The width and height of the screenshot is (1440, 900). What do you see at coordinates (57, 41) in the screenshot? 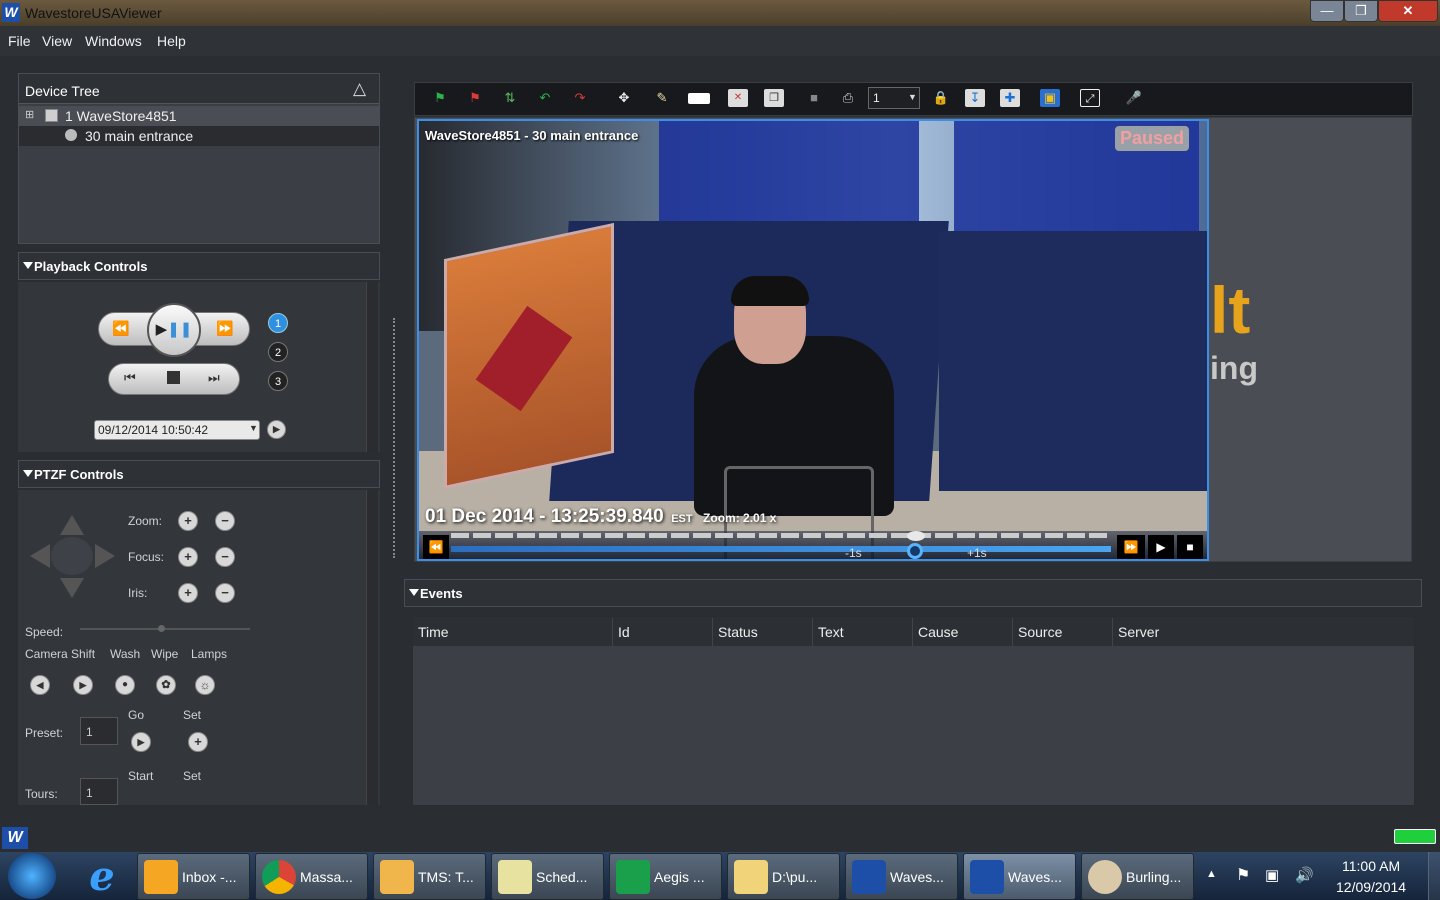
I see `menu-view: View` at bounding box center [57, 41].